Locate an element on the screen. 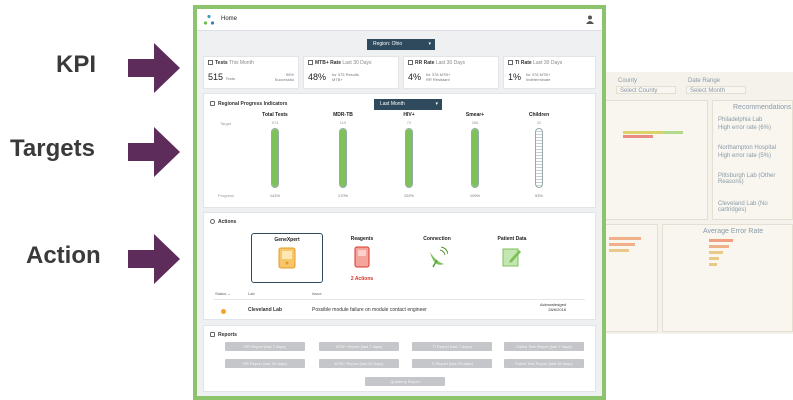  report-button: TI Report (last 30 days) is located at coordinates (452, 363).